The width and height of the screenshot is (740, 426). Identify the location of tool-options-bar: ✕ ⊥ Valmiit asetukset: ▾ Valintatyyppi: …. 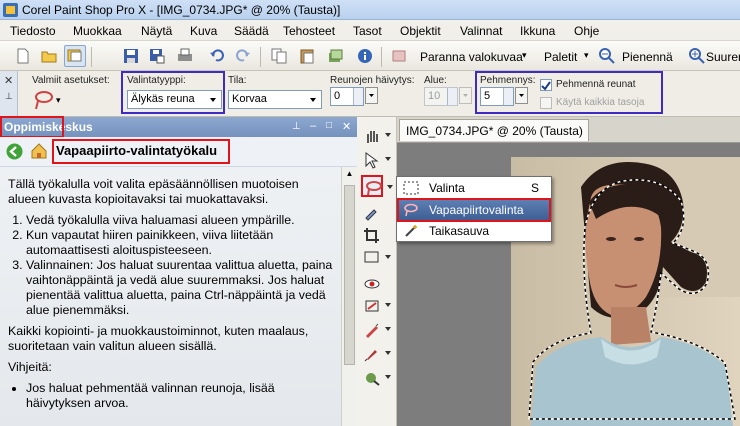
(370, 94).